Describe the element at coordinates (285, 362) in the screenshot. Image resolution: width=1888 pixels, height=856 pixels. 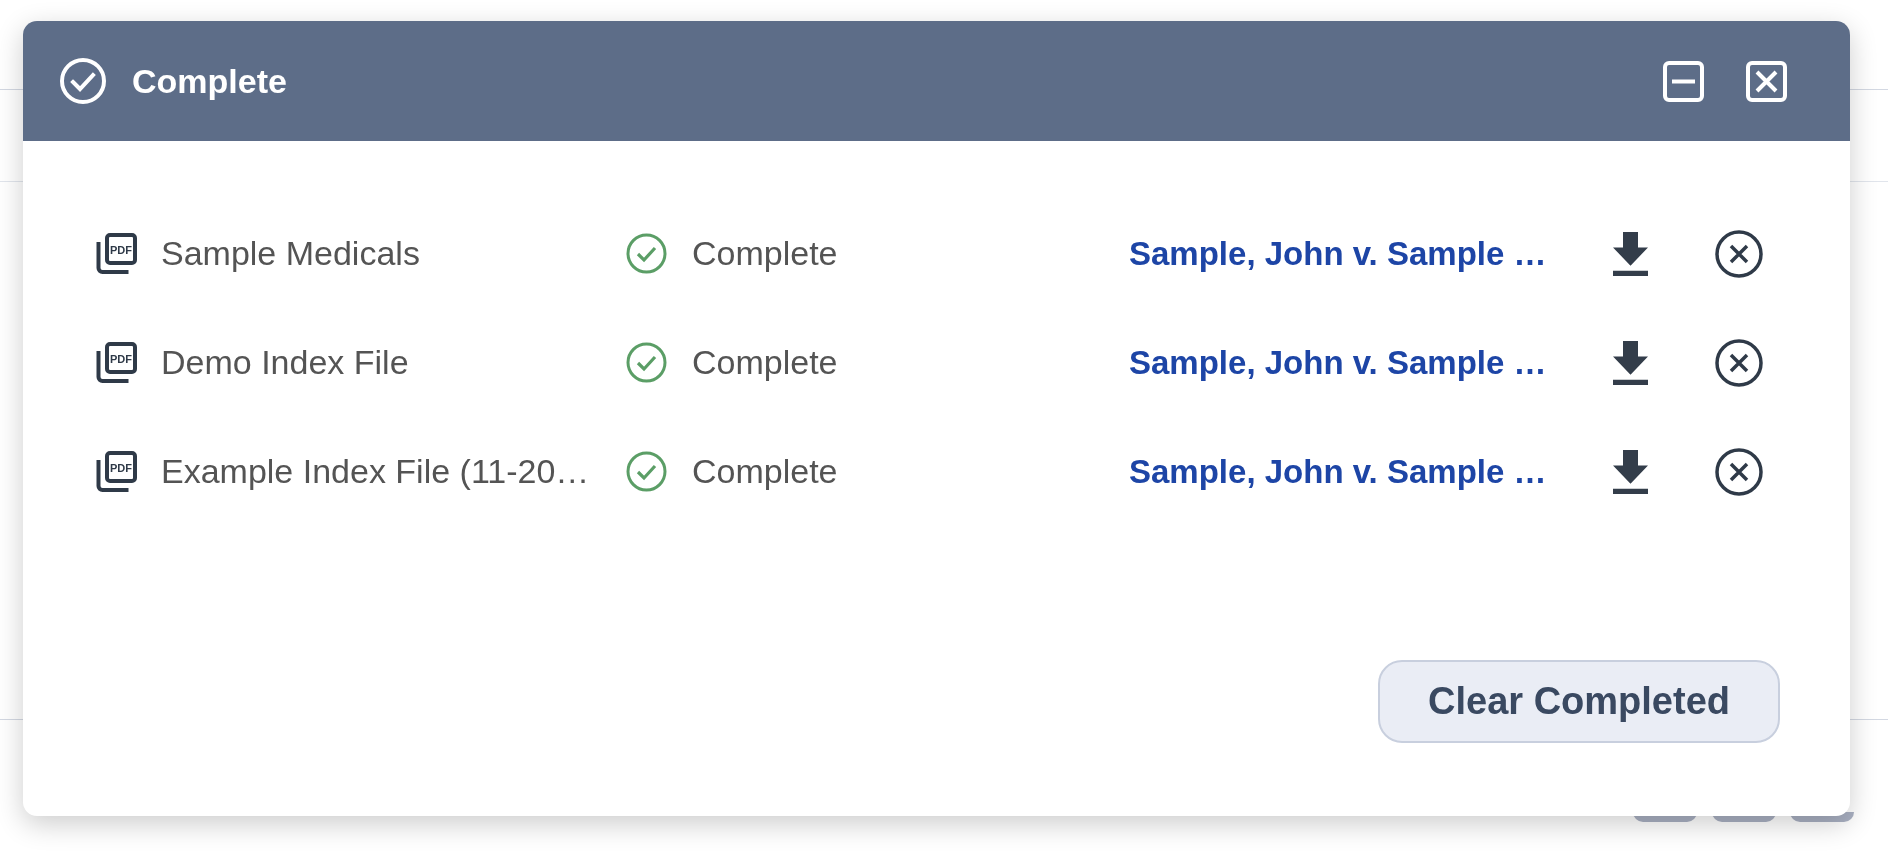
I see `file-name: Demo Index File` at that location.